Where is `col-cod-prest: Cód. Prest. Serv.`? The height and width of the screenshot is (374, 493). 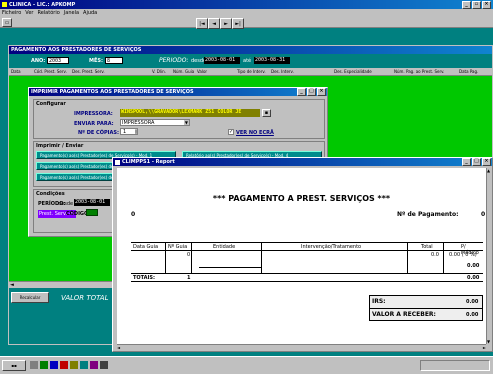
col-cod-prest: Cód. Prest. Serv. is located at coordinates (50, 71).